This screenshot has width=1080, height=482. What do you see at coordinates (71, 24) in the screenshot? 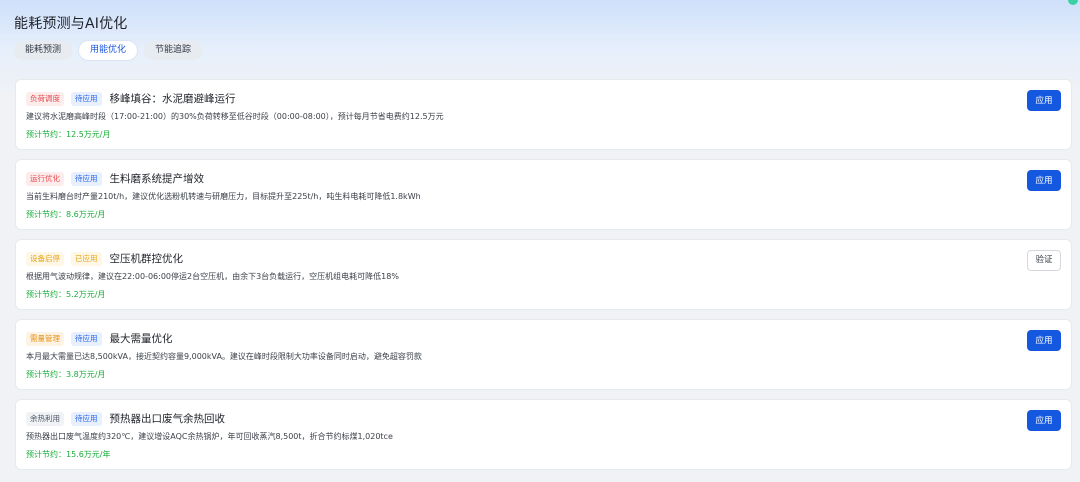
I see `page-title: 能耗预测与AI优化` at bounding box center [71, 24].